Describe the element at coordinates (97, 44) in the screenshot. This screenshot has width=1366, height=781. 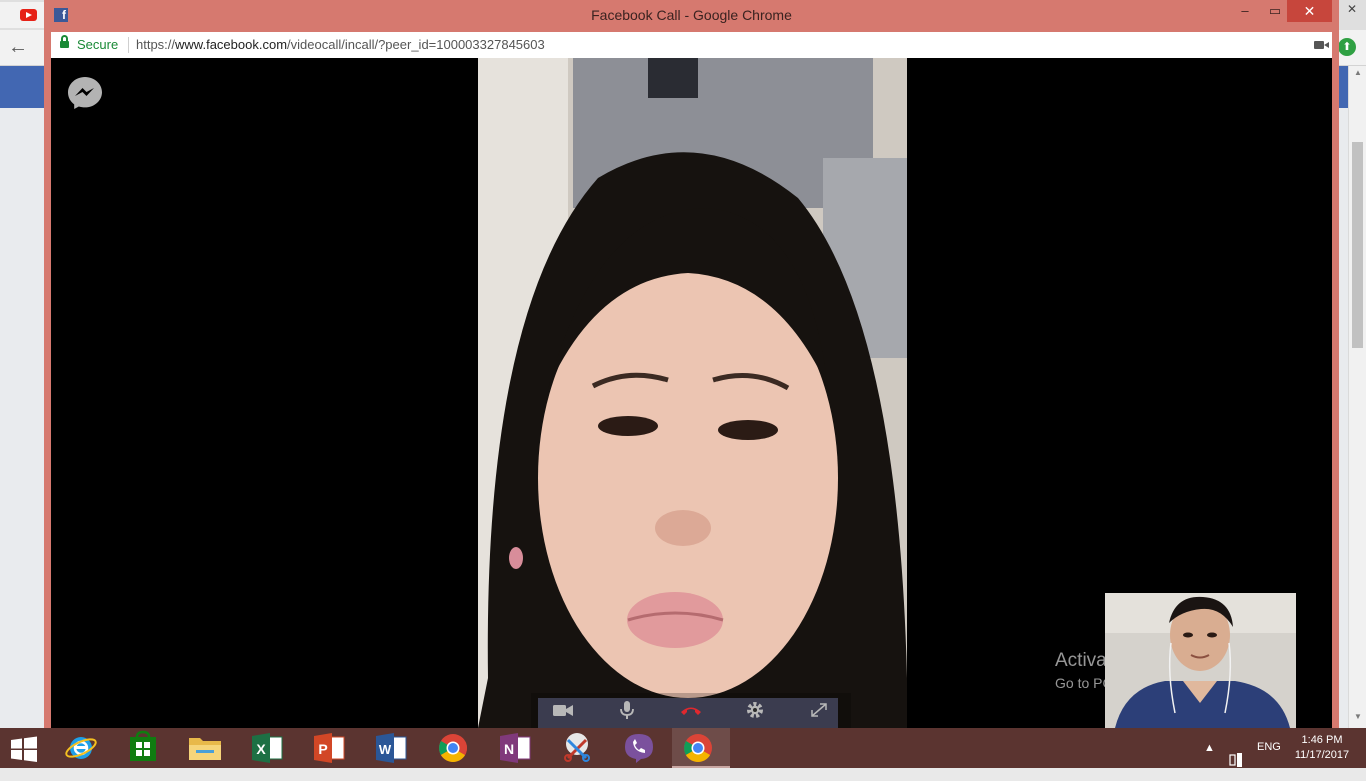
I see `secure-label: Secure` at that location.